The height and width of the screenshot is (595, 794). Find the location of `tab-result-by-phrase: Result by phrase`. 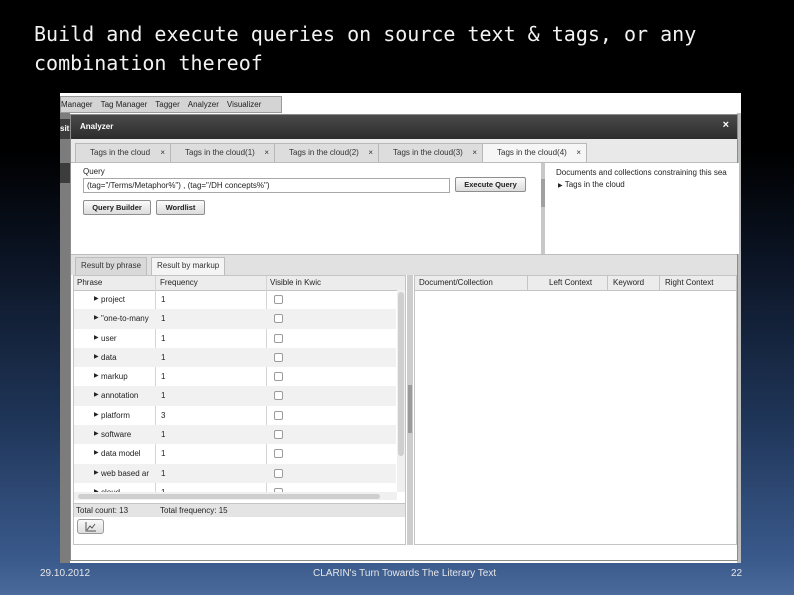

tab-result-by-phrase: Result by phrase is located at coordinates (111, 266).